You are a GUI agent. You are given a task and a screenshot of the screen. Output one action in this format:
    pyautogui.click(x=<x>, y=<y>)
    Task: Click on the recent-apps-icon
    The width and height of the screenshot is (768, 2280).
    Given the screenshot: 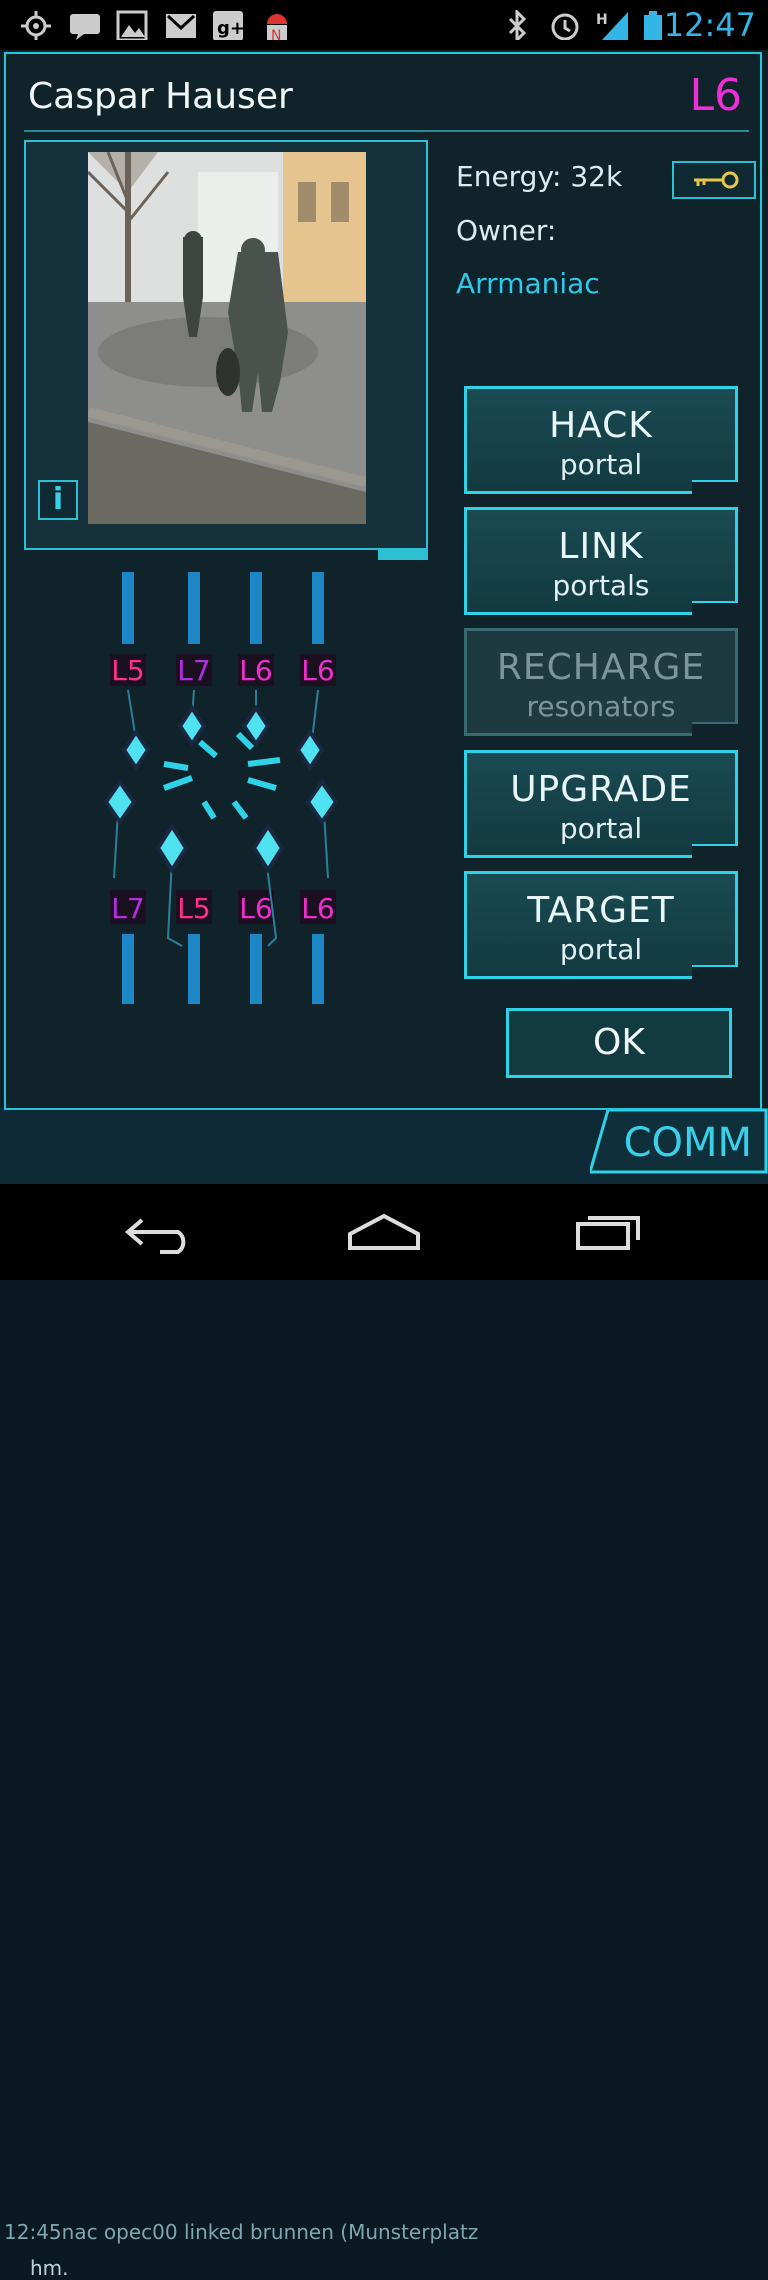 What is the action you would take?
    pyautogui.click(x=610, y=1232)
    